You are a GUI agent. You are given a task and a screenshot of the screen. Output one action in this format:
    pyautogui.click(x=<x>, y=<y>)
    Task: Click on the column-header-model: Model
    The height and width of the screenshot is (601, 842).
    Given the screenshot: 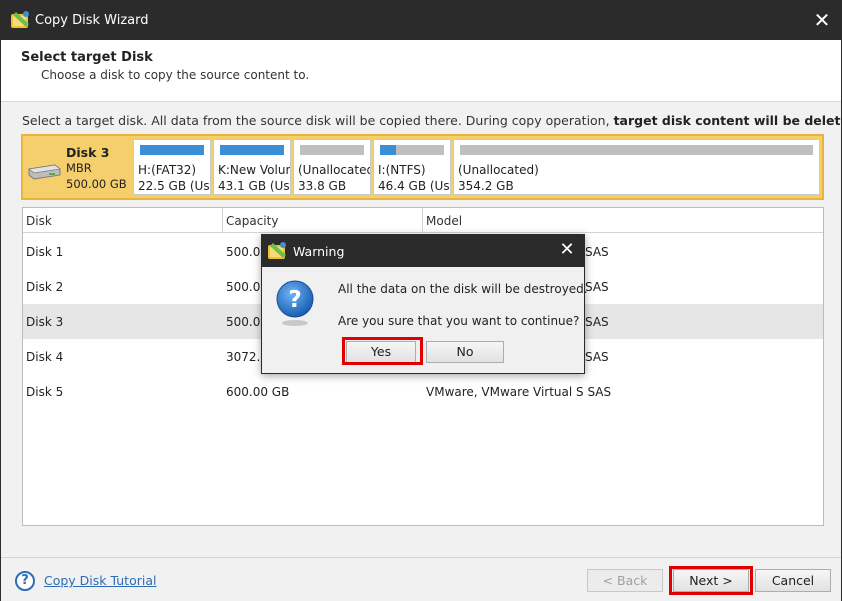 What is the action you would take?
    pyautogui.click(x=444, y=221)
    